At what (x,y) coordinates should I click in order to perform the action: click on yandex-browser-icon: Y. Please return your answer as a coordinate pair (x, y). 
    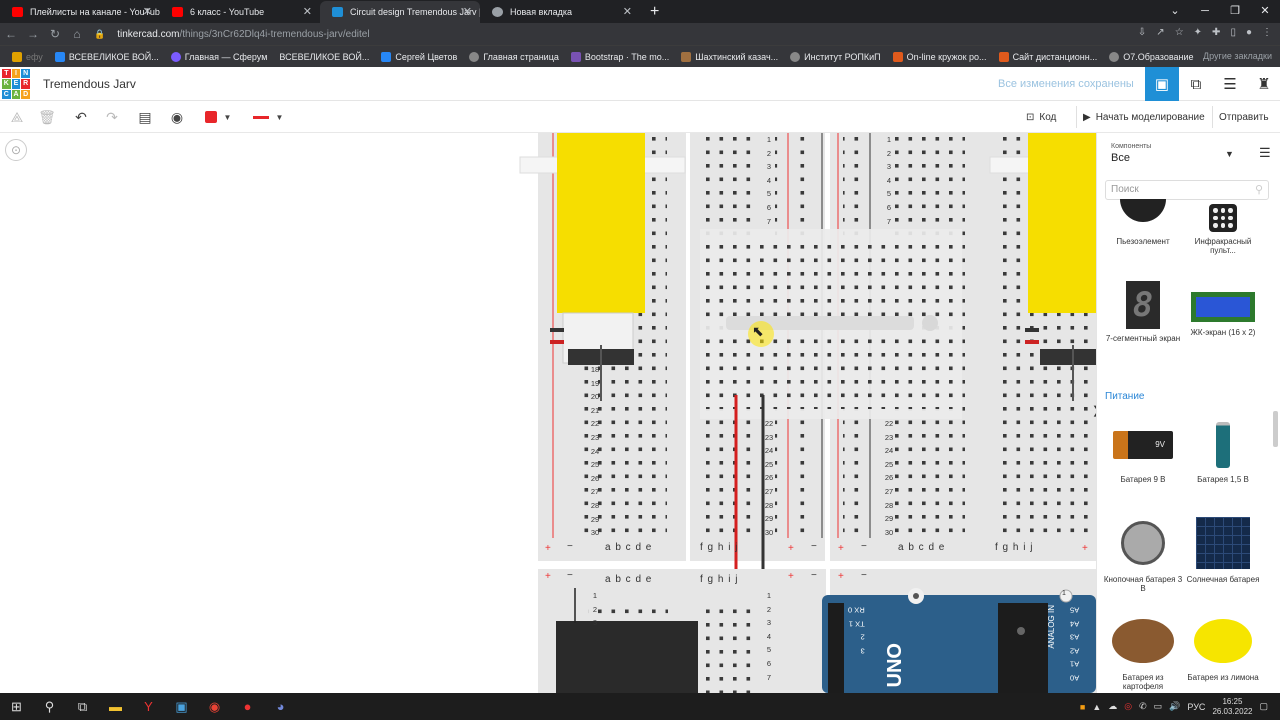
    Looking at the image, I should click on (148, 706).